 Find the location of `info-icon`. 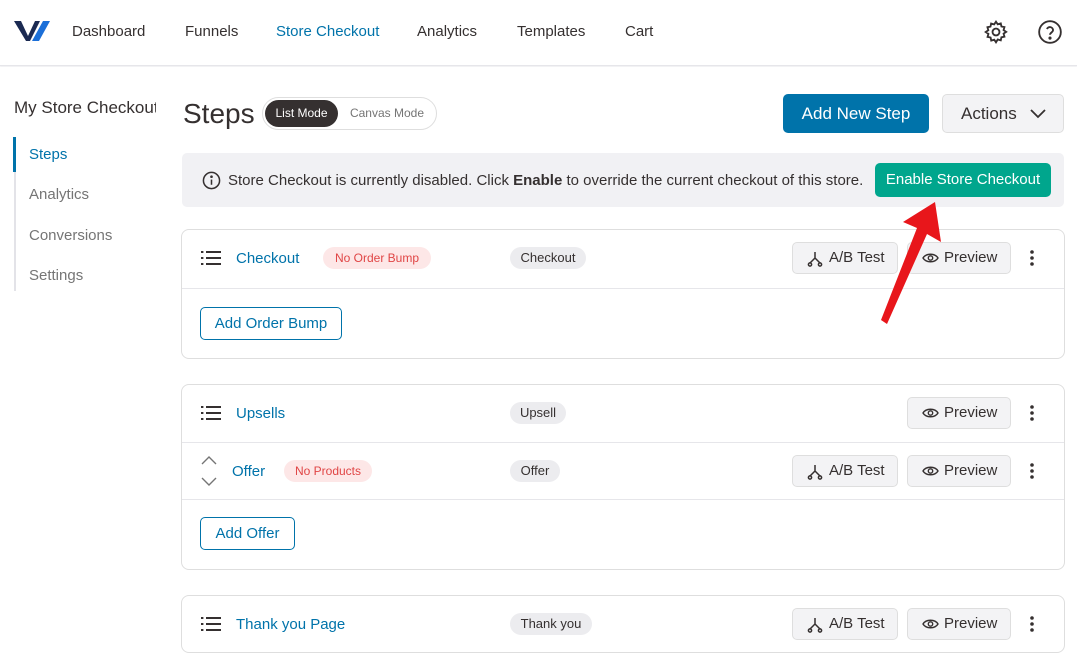

info-icon is located at coordinates (211, 180).